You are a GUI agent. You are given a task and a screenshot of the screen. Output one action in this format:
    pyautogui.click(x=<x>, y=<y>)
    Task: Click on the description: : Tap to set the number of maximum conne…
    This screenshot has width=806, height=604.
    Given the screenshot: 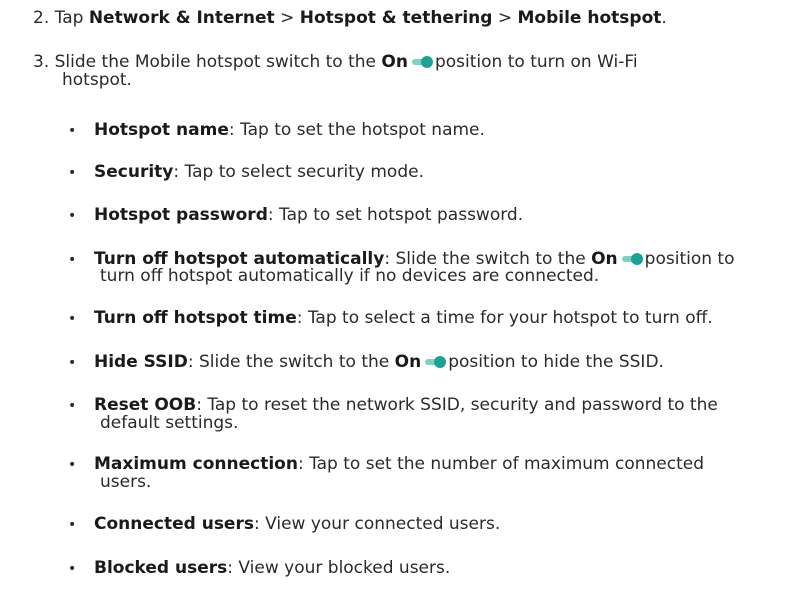 What is the action you would take?
    pyautogui.click(x=501, y=464)
    